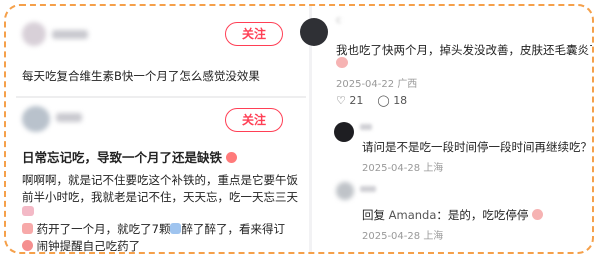 Image resolution: width=600 pixels, height=259 pixels. Describe the element at coordinates (477, 147) in the screenshot. I see `comment-text: 请问是不是吃一段时间停一段时间再继续吃？` at that location.